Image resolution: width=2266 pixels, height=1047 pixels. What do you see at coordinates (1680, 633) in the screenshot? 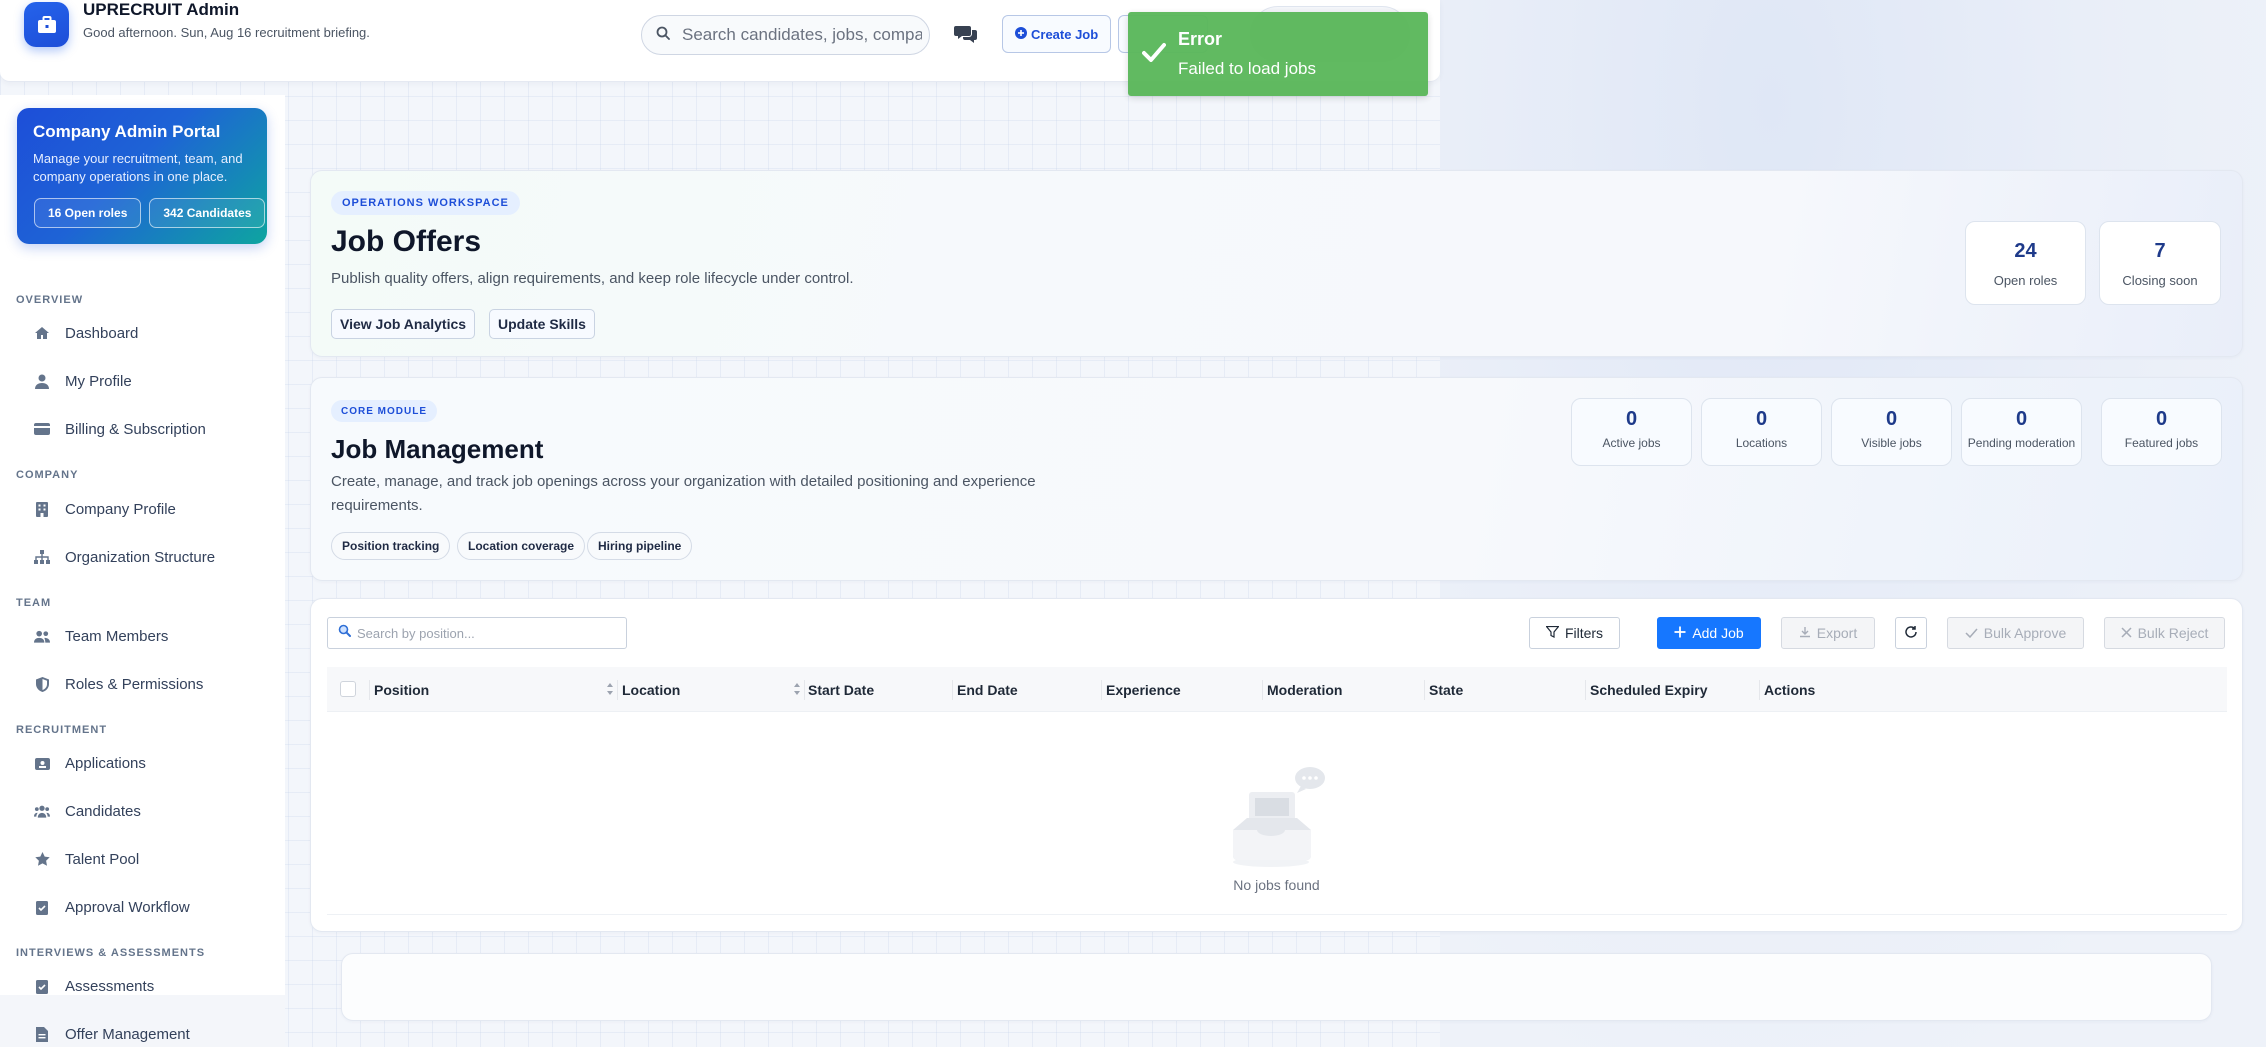
I see `plus-icon` at bounding box center [1680, 633].